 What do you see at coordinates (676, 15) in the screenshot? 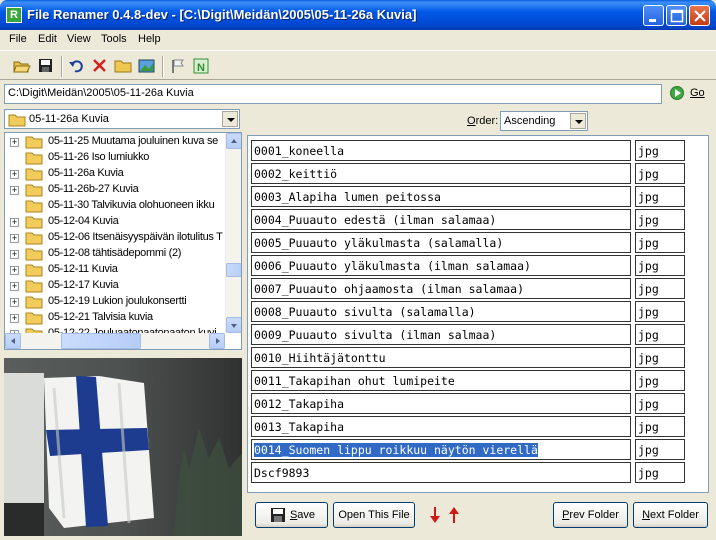
I see `maximize-button` at bounding box center [676, 15].